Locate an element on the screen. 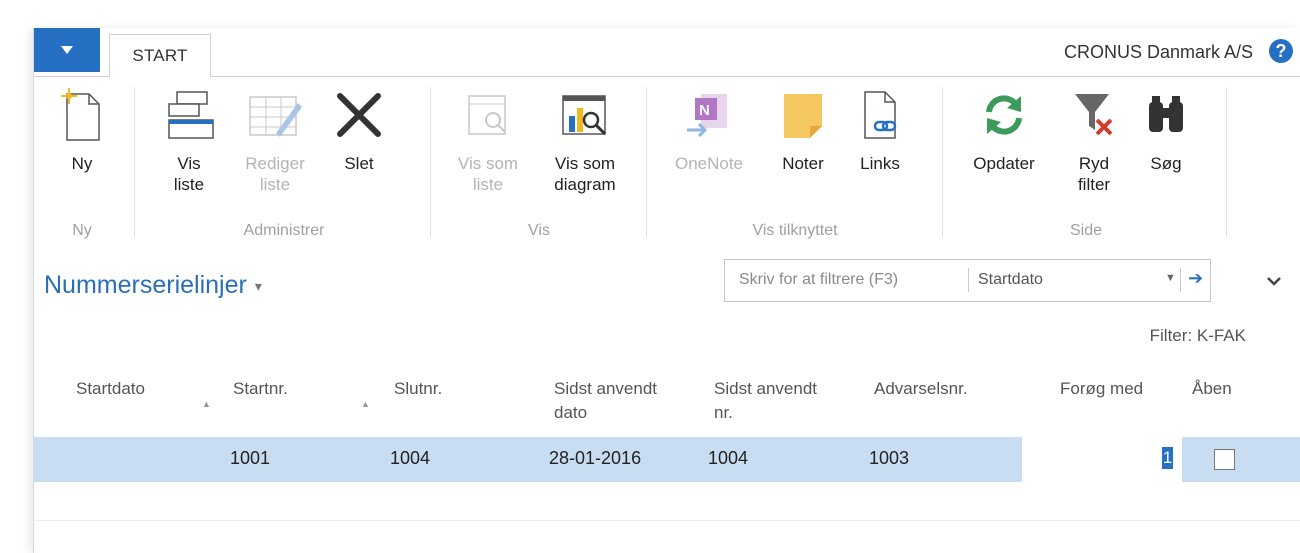 The height and width of the screenshot is (553, 1300). header-label: Advarselsnr. is located at coordinates (921, 388).